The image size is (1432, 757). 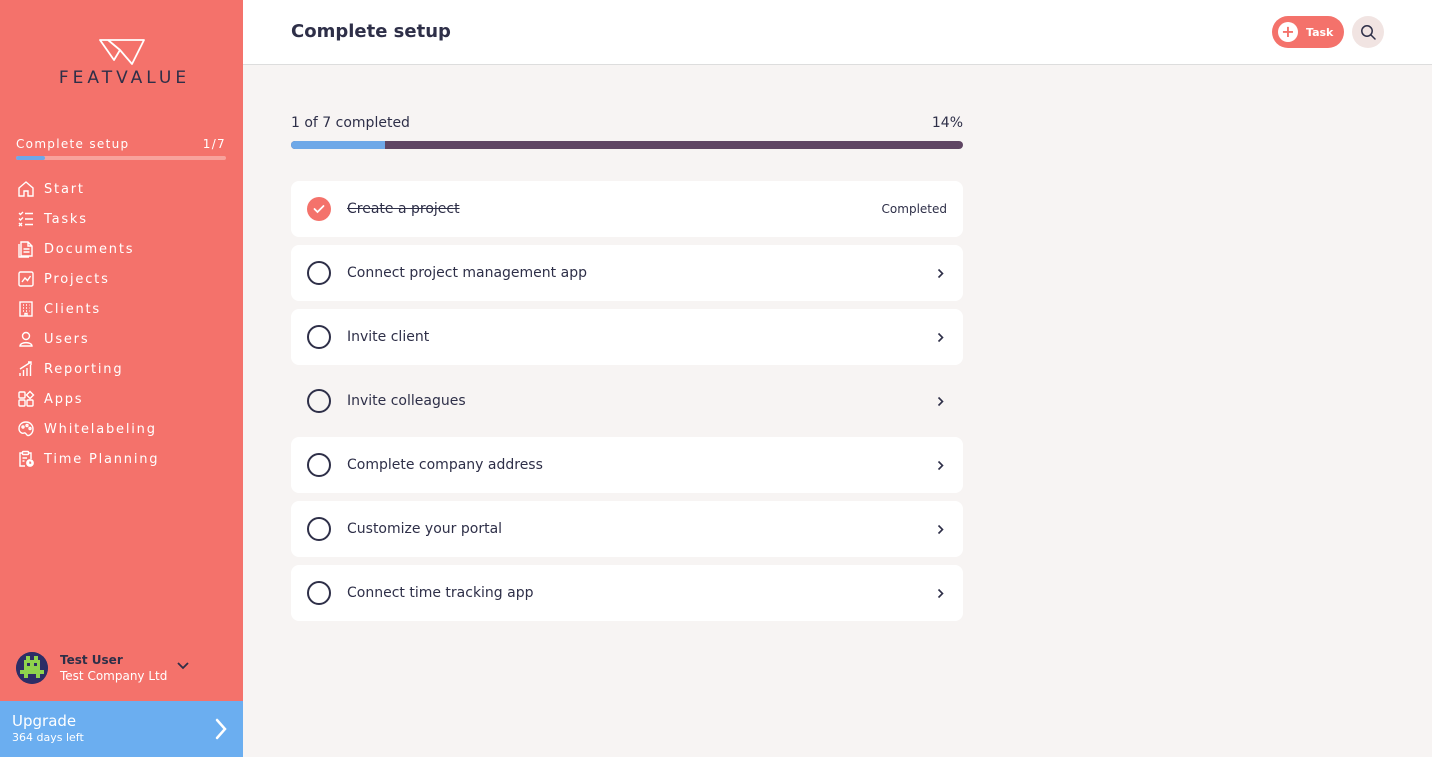 What do you see at coordinates (627, 337) in the screenshot?
I see `checklist-item-invite-client: Invite client` at bounding box center [627, 337].